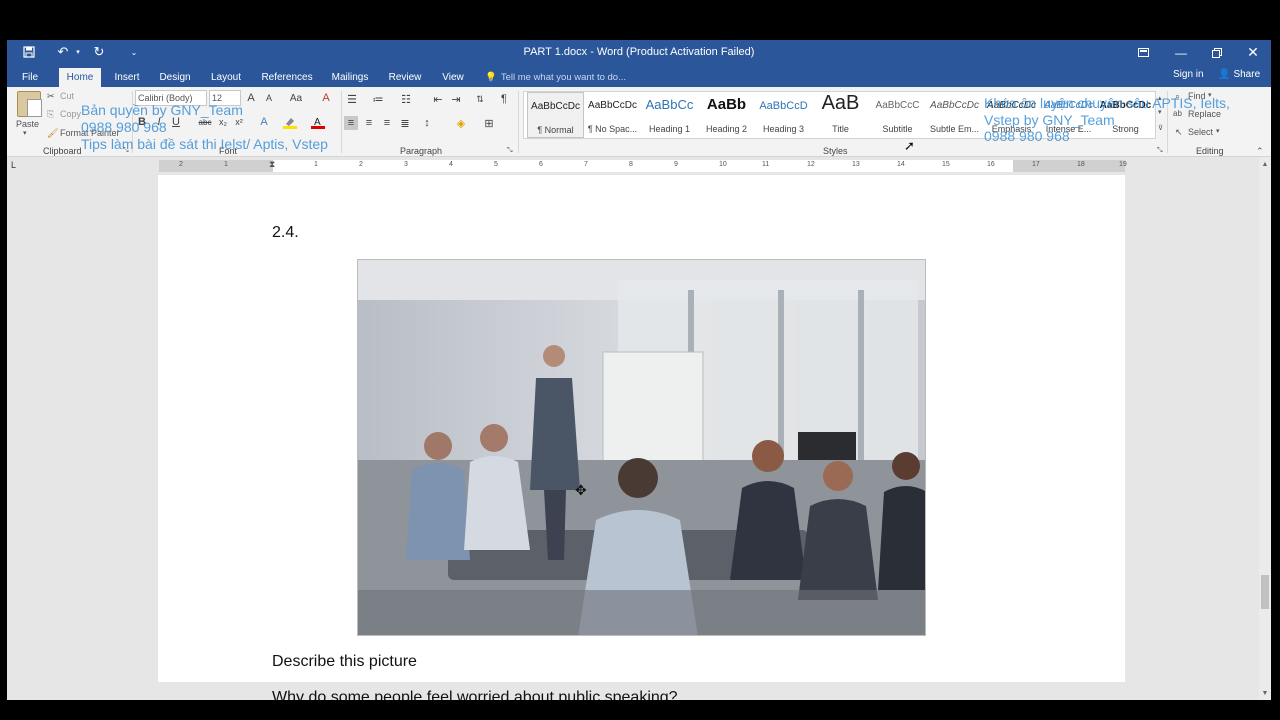 The image size is (1280, 720). I want to click on ruler-number: 3, so click(406, 164).